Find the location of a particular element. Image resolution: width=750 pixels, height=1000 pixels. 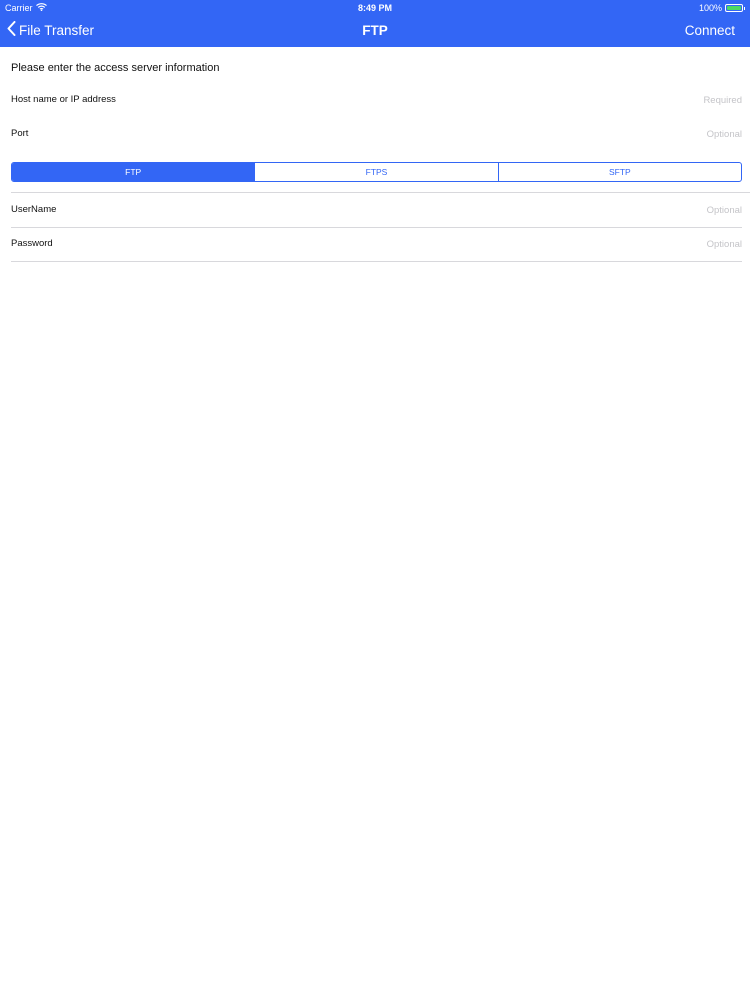

battery-fill is located at coordinates (734, 8).